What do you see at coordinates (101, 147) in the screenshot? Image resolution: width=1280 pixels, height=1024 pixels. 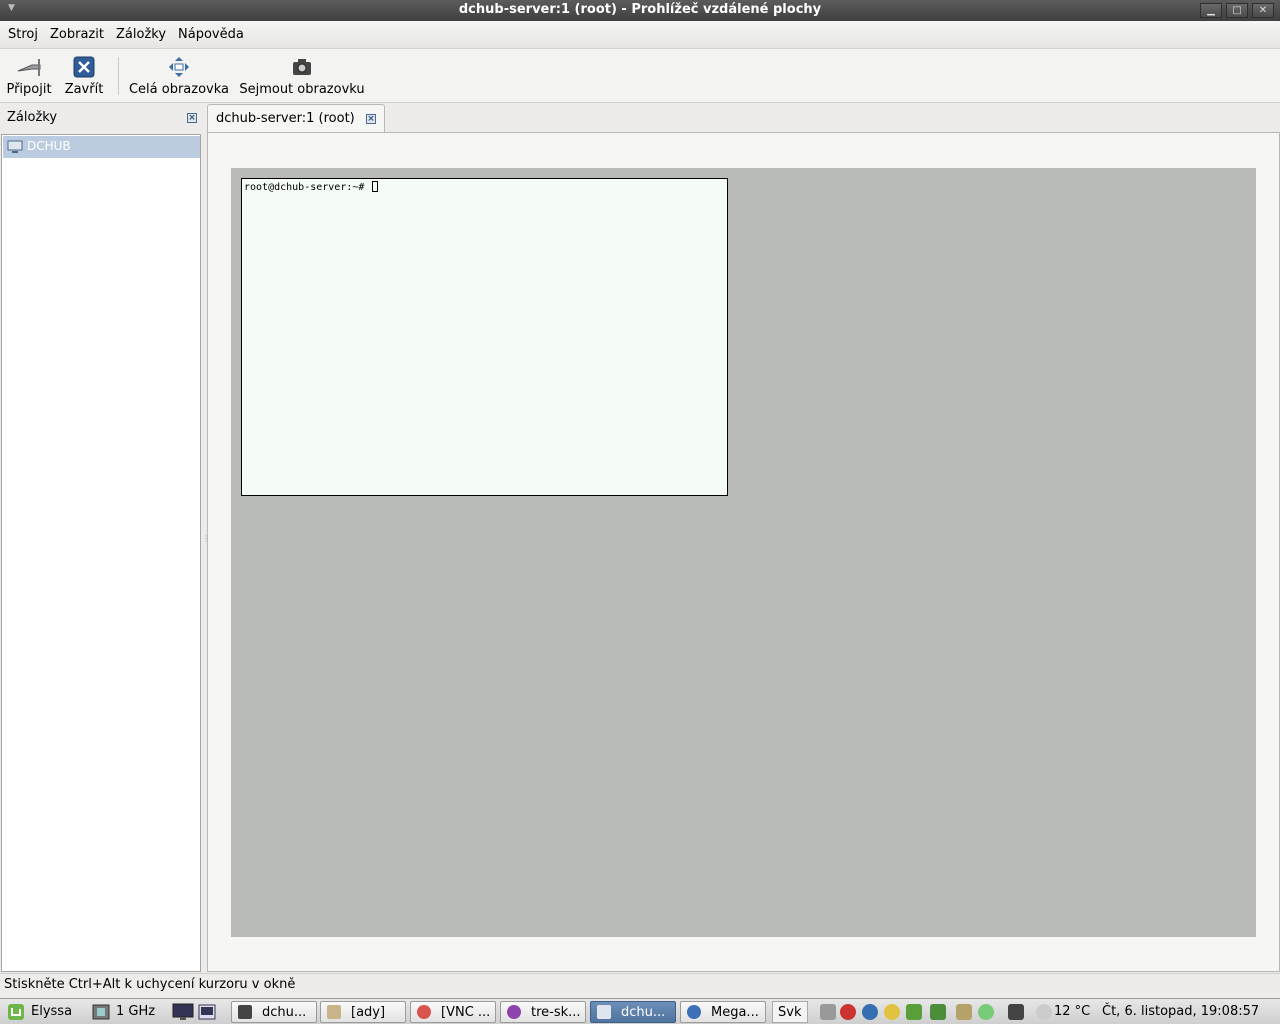 I see `bookmark-item-dchub: DCHUB` at bounding box center [101, 147].